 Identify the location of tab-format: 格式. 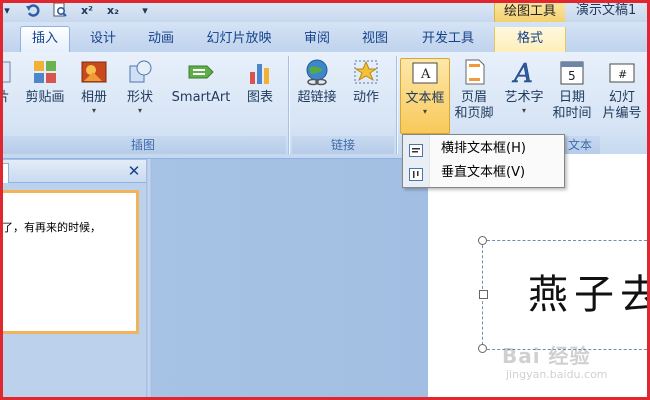
(530, 39).